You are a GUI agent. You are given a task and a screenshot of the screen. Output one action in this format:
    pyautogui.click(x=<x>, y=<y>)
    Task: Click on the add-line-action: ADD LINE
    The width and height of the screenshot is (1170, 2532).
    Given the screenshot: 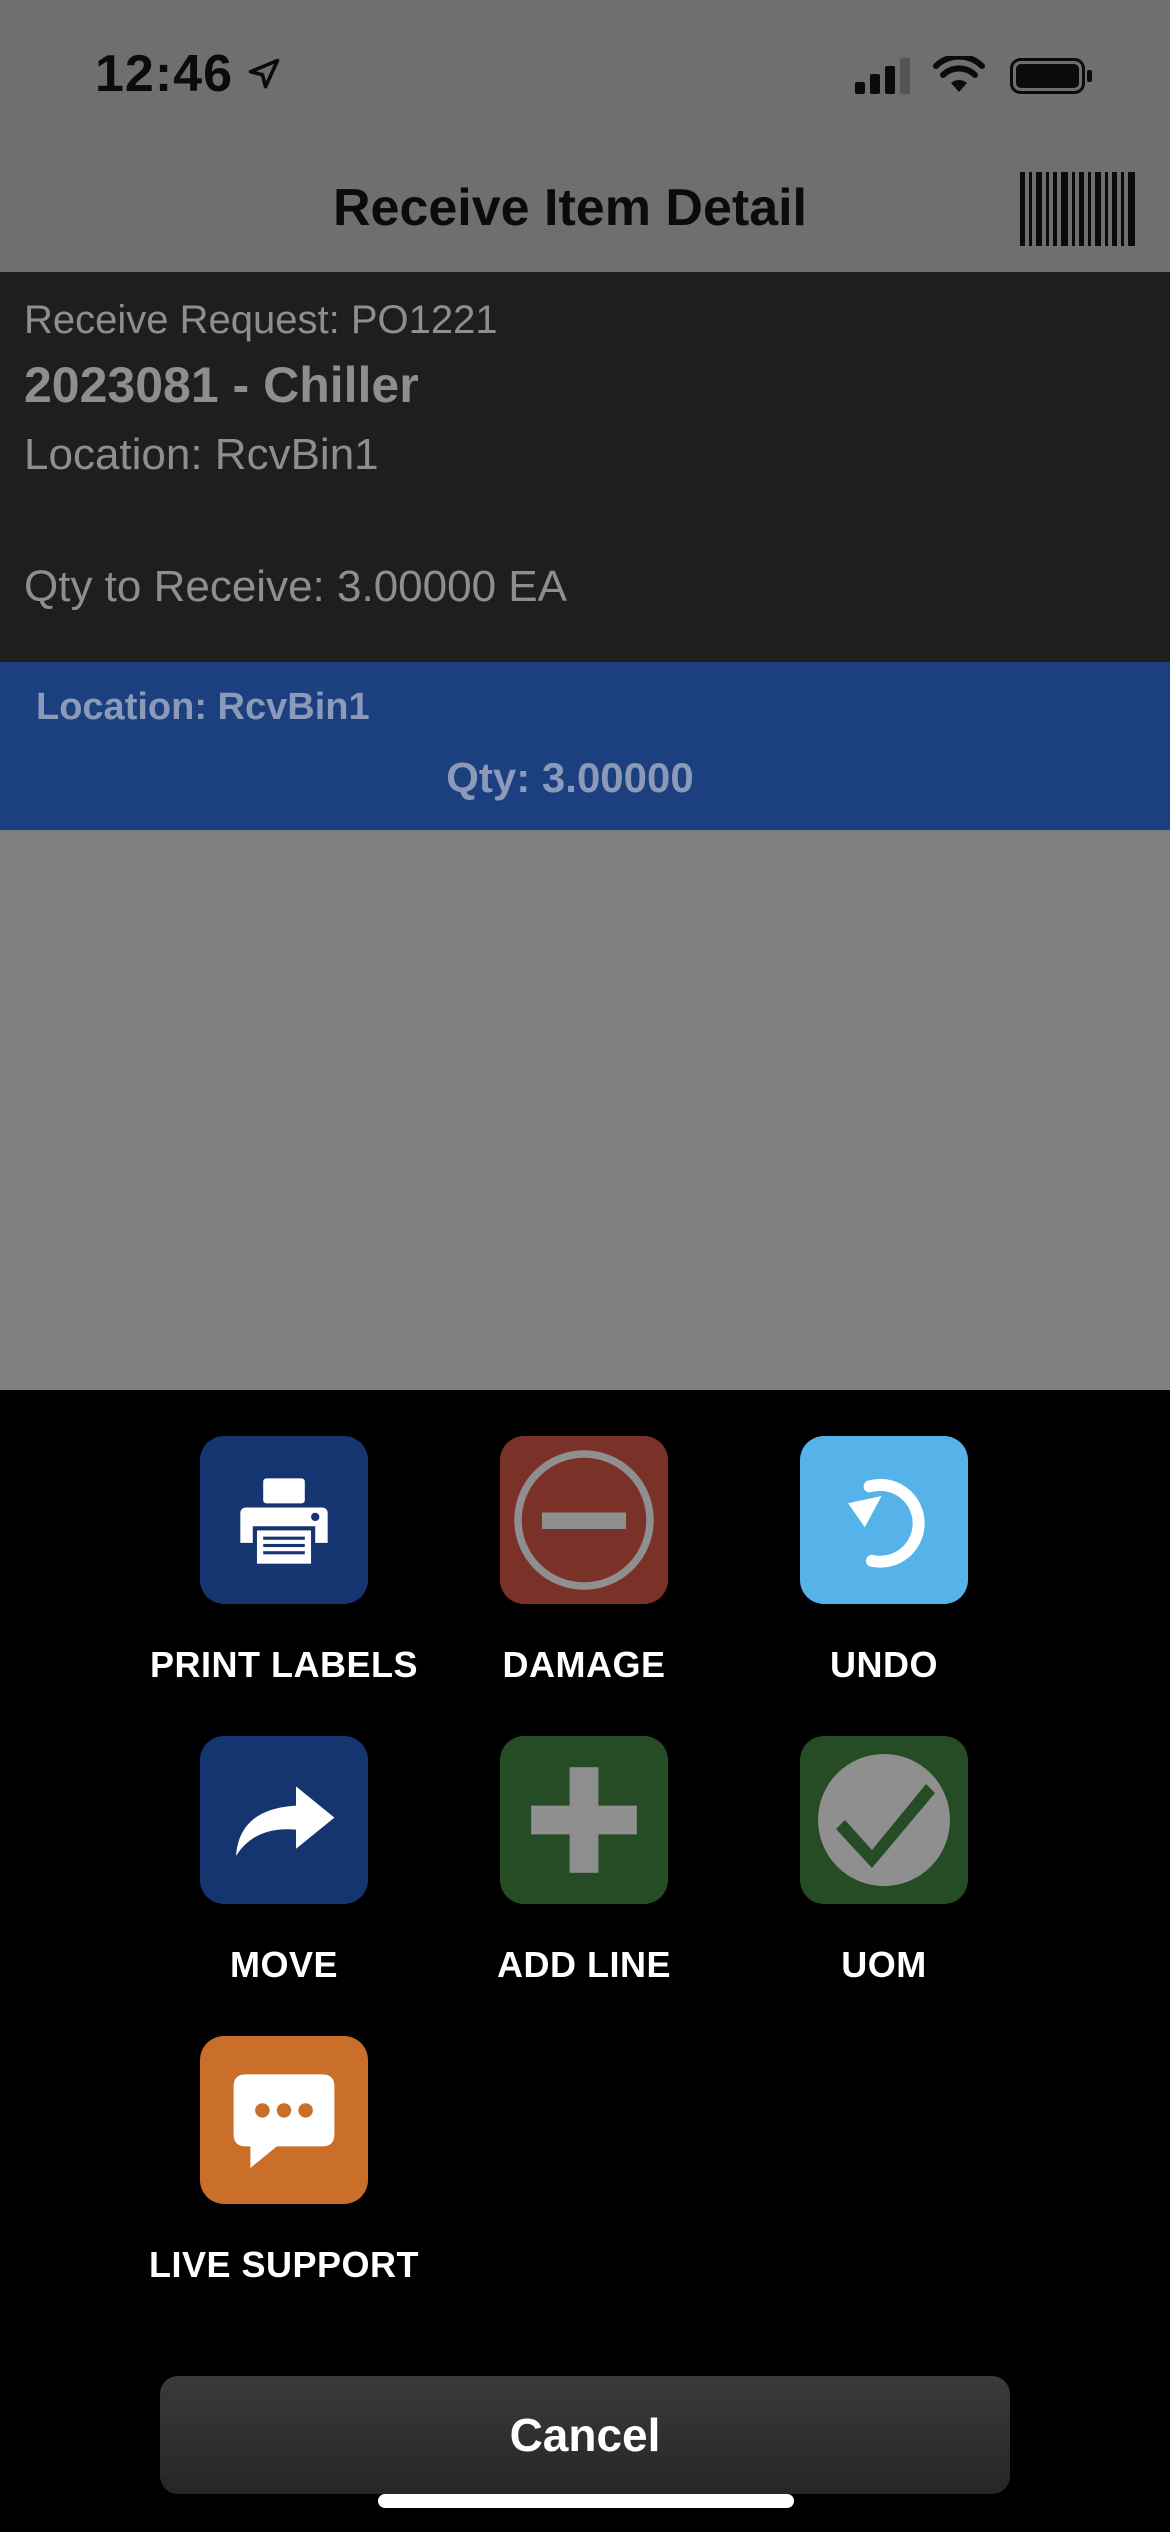 What is the action you would take?
    pyautogui.click(x=584, y=1861)
    